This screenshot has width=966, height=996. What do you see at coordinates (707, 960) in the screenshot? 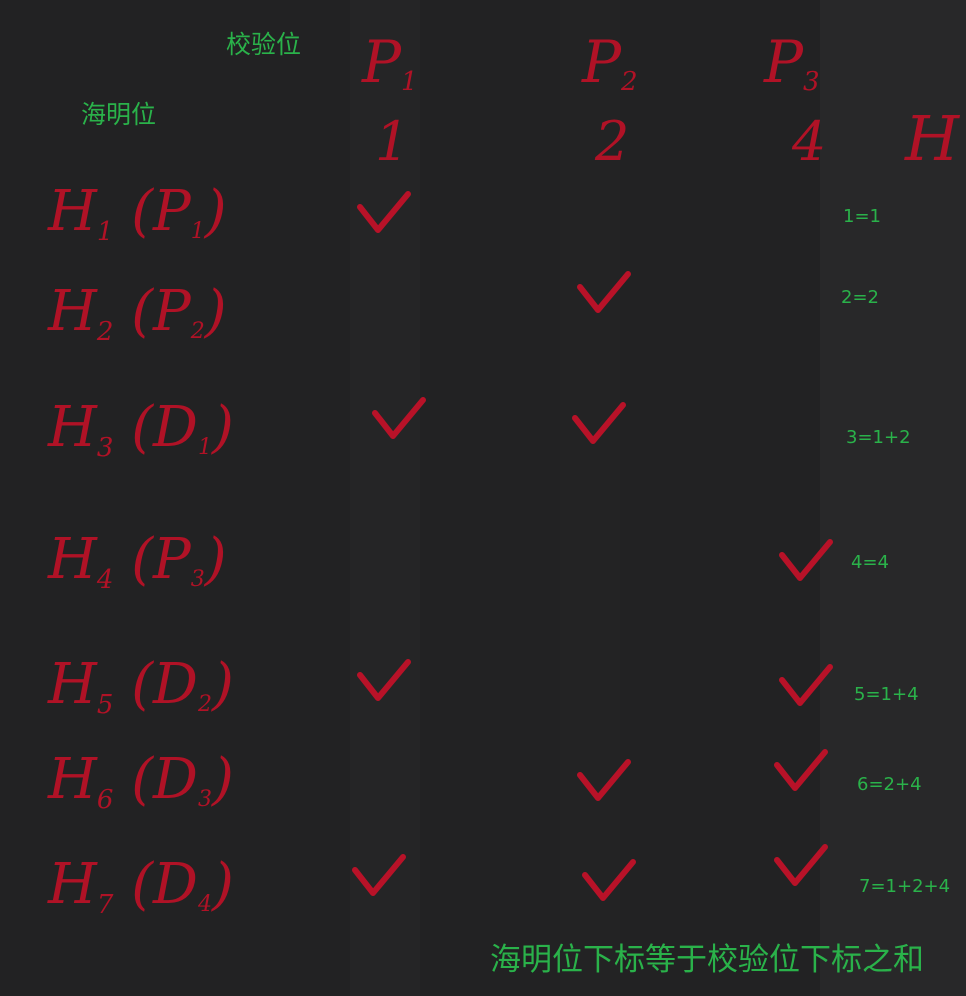
I see `caption: 海明位下标等于校验位下标之和` at bounding box center [707, 960].